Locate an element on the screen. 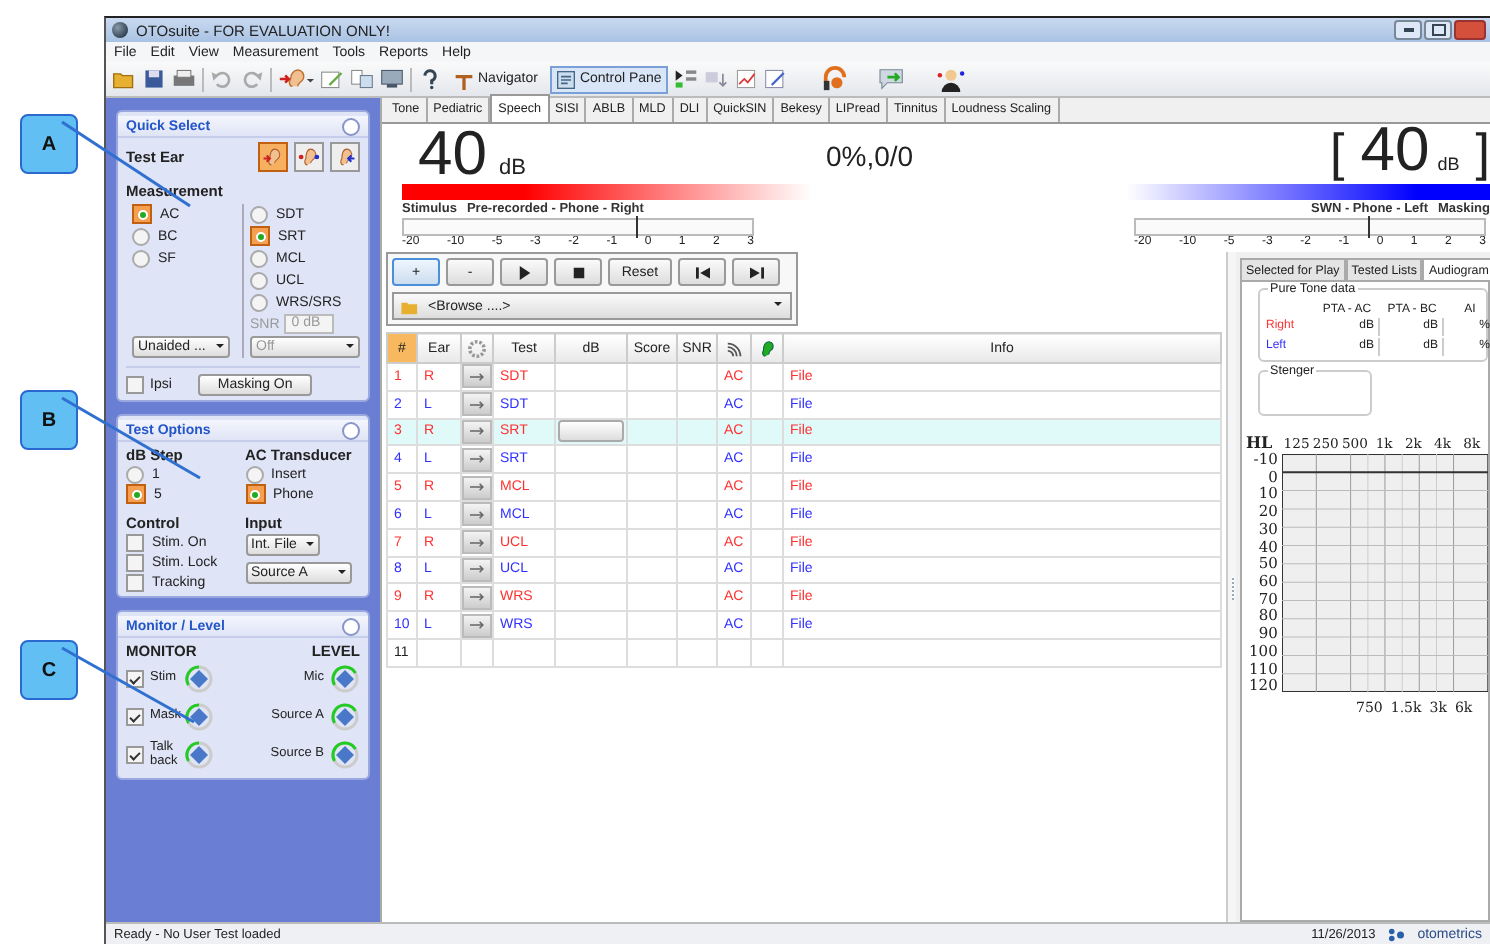 The image size is (1490, 944). print-icon is located at coordinates (184, 79).